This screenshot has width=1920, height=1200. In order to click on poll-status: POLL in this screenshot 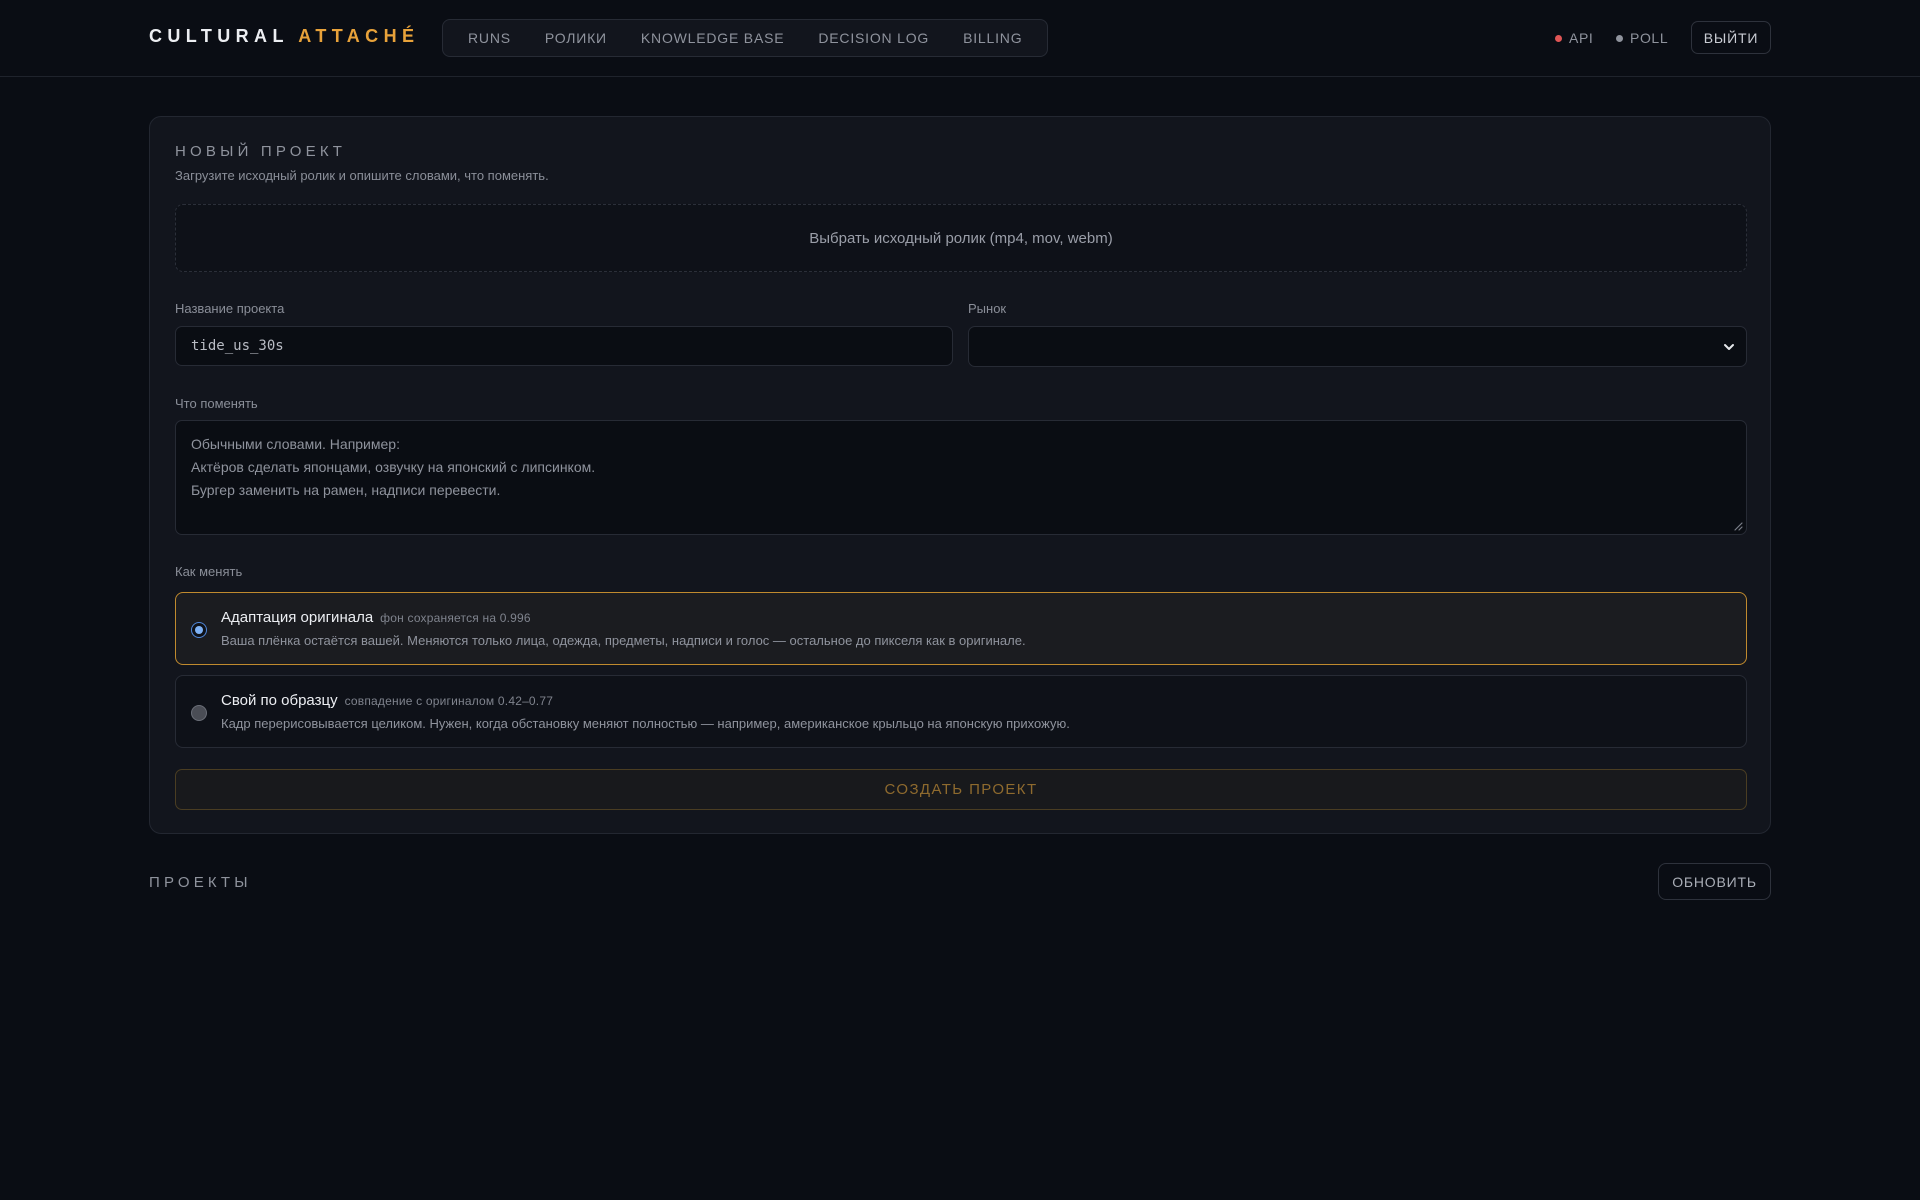, I will do `click(1642, 38)`.